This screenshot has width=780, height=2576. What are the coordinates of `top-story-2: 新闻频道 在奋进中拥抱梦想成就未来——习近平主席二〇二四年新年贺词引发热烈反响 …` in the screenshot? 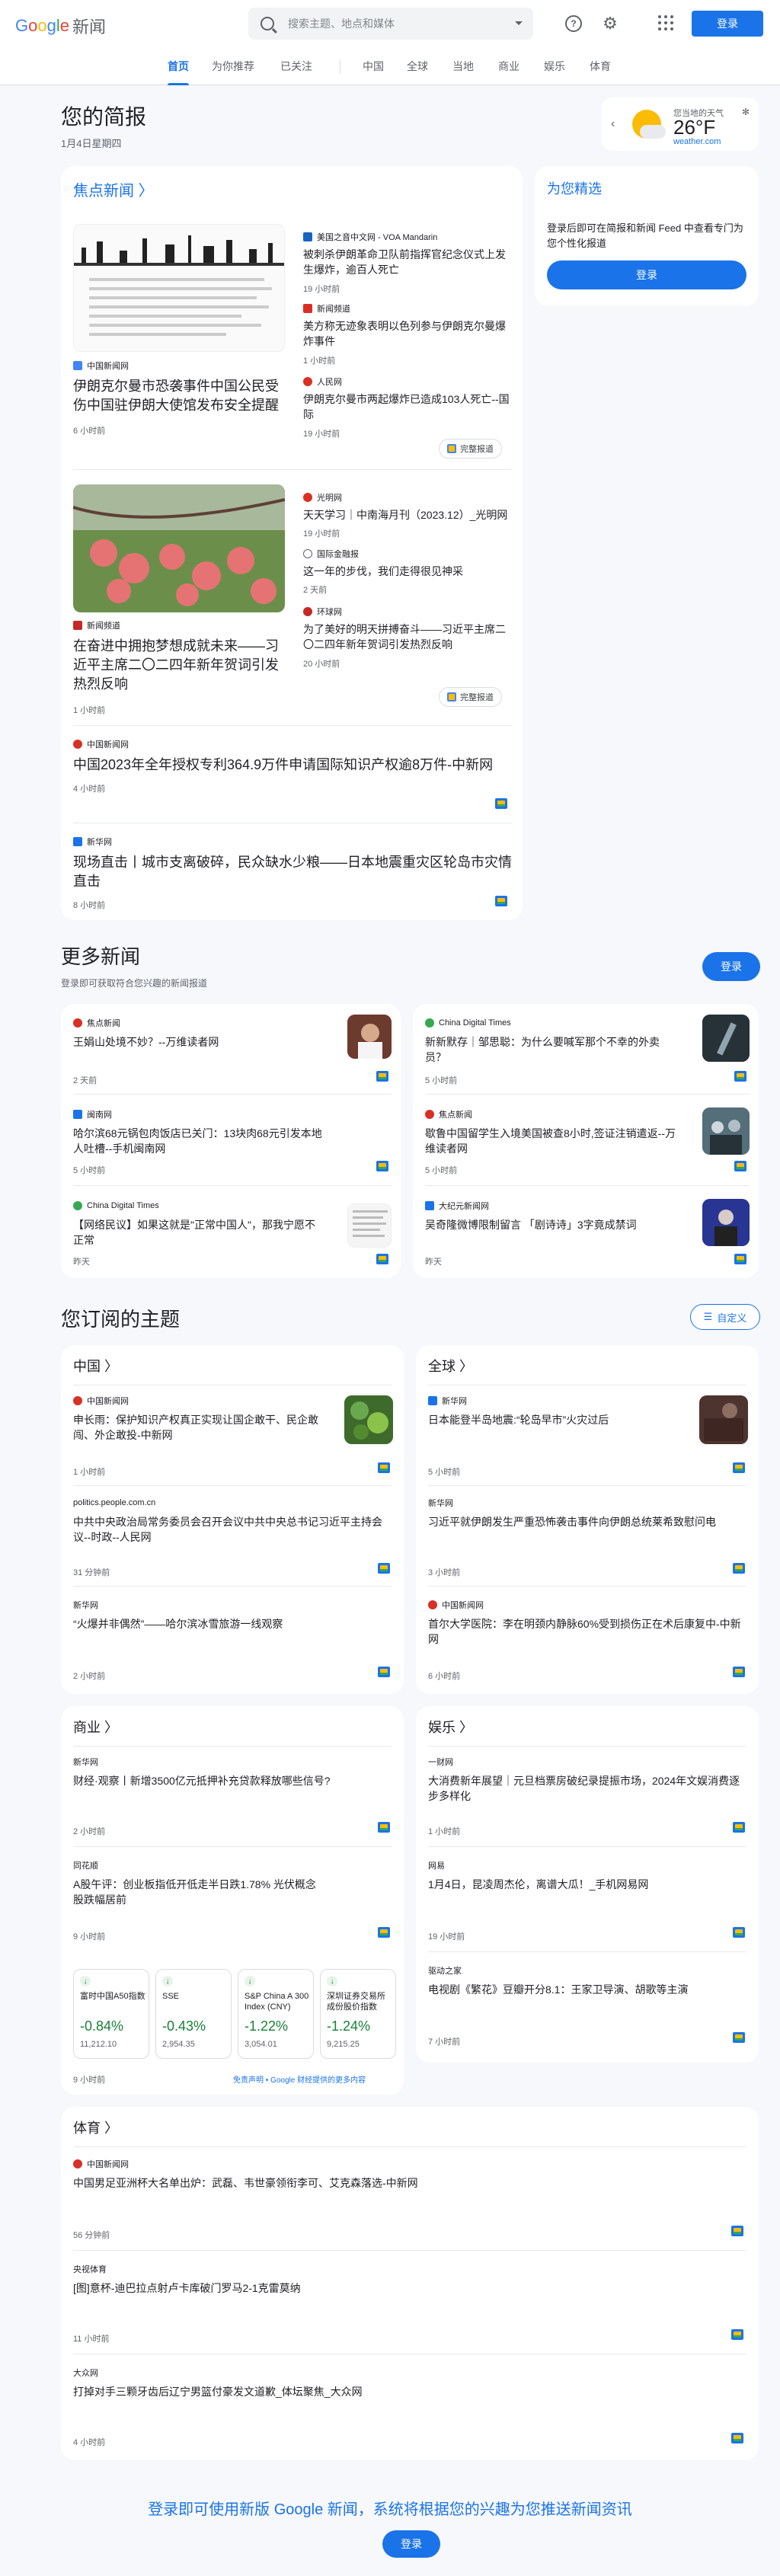 It's located at (179, 668).